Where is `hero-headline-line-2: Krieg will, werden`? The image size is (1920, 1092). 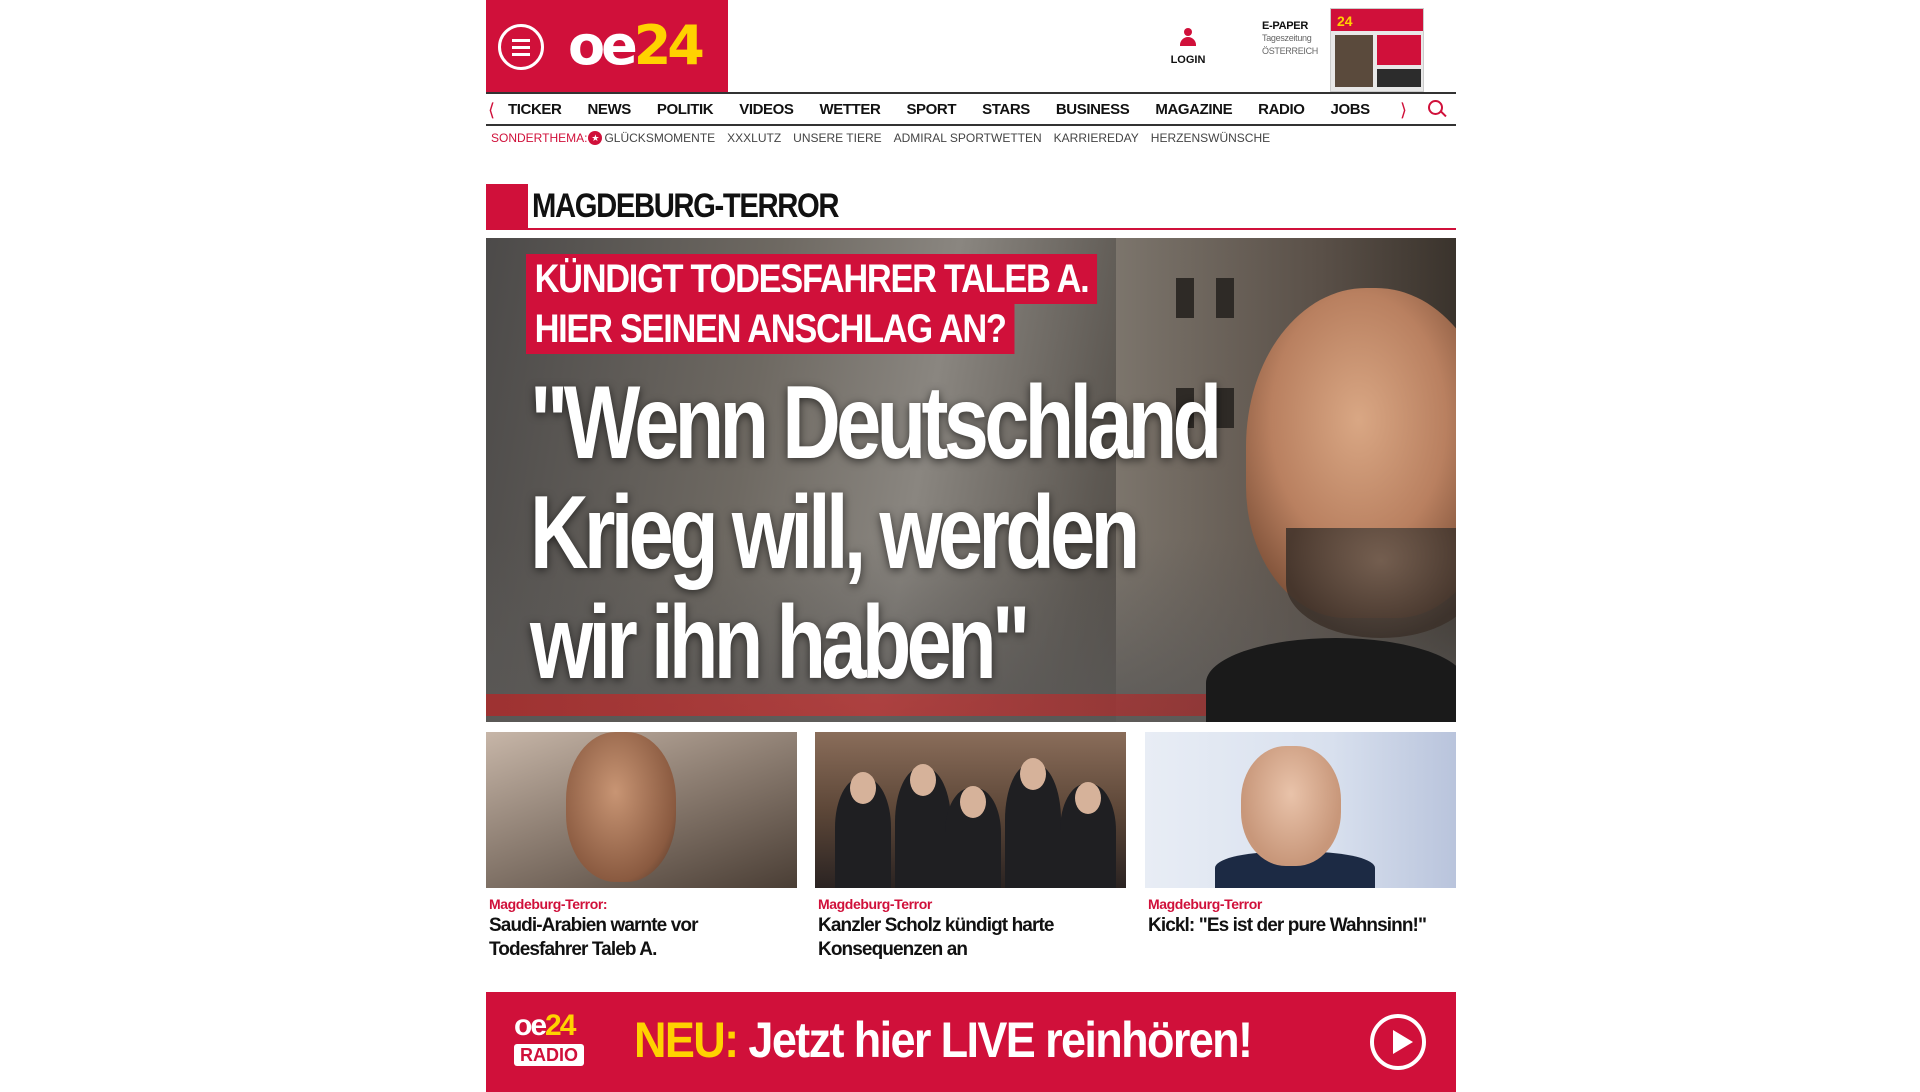 hero-headline-line-2: Krieg will, werden is located at coordinates (835, 533).